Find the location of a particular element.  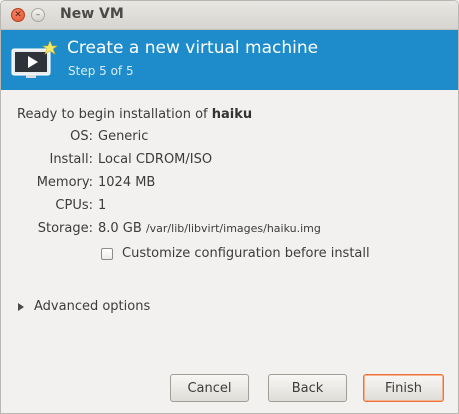

minimize-window-button: – is located at coordinates (38, 15).